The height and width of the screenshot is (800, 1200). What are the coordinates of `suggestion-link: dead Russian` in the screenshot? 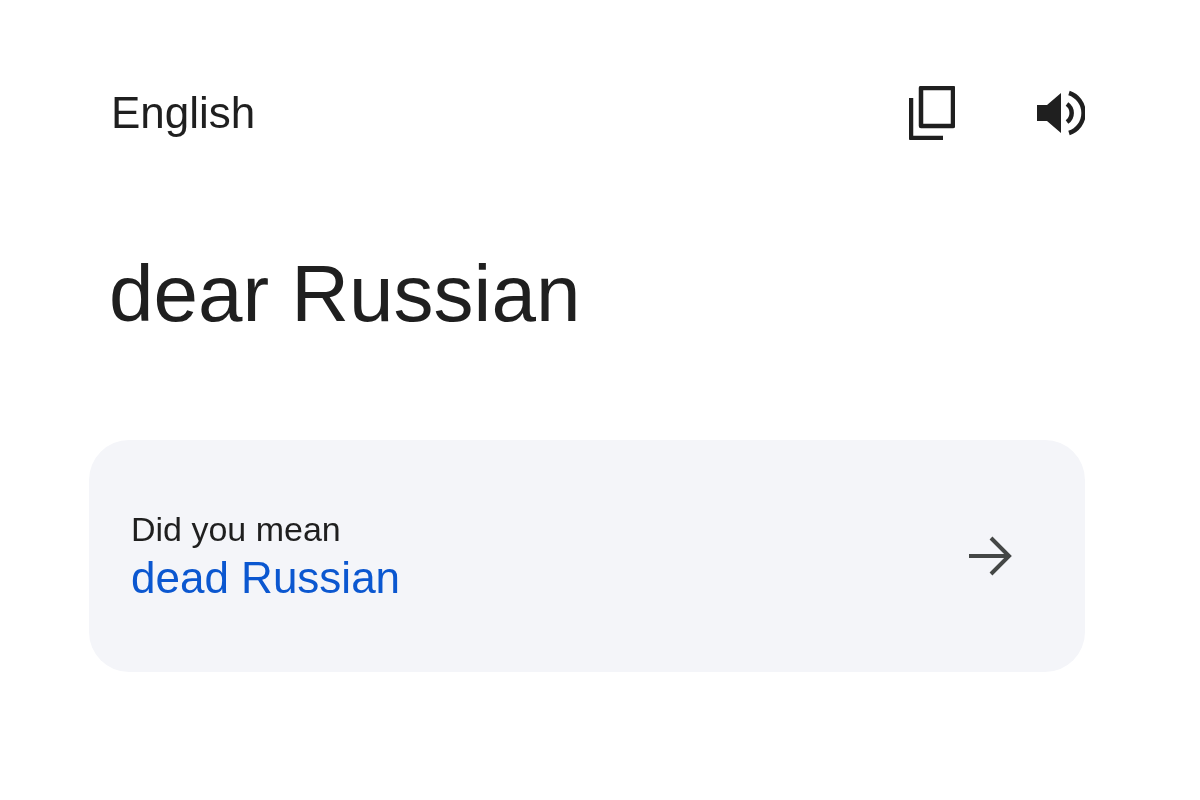 It's located at (266, 577).